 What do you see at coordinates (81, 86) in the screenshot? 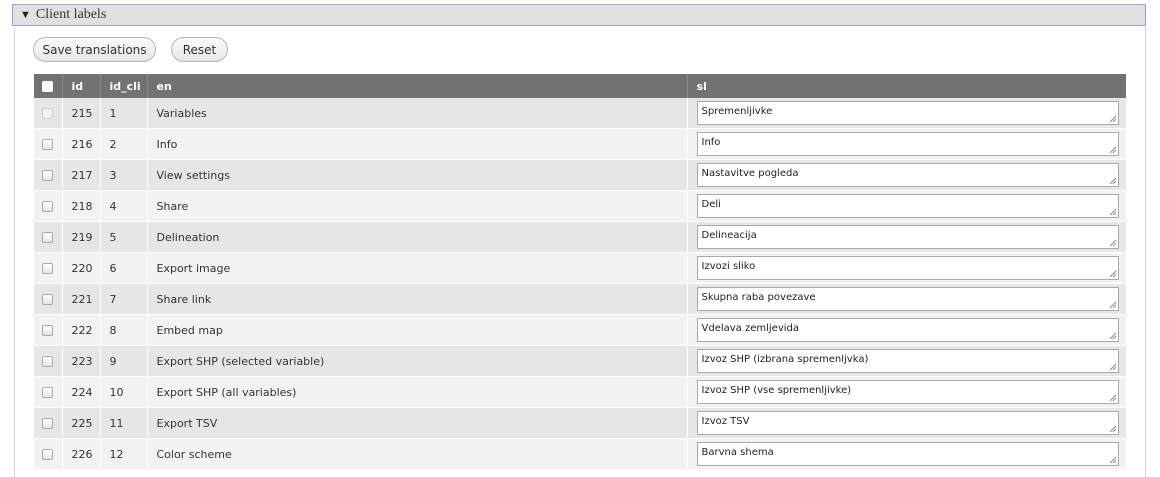
I see `column-header-id: id` at bounding box center [81, 86].